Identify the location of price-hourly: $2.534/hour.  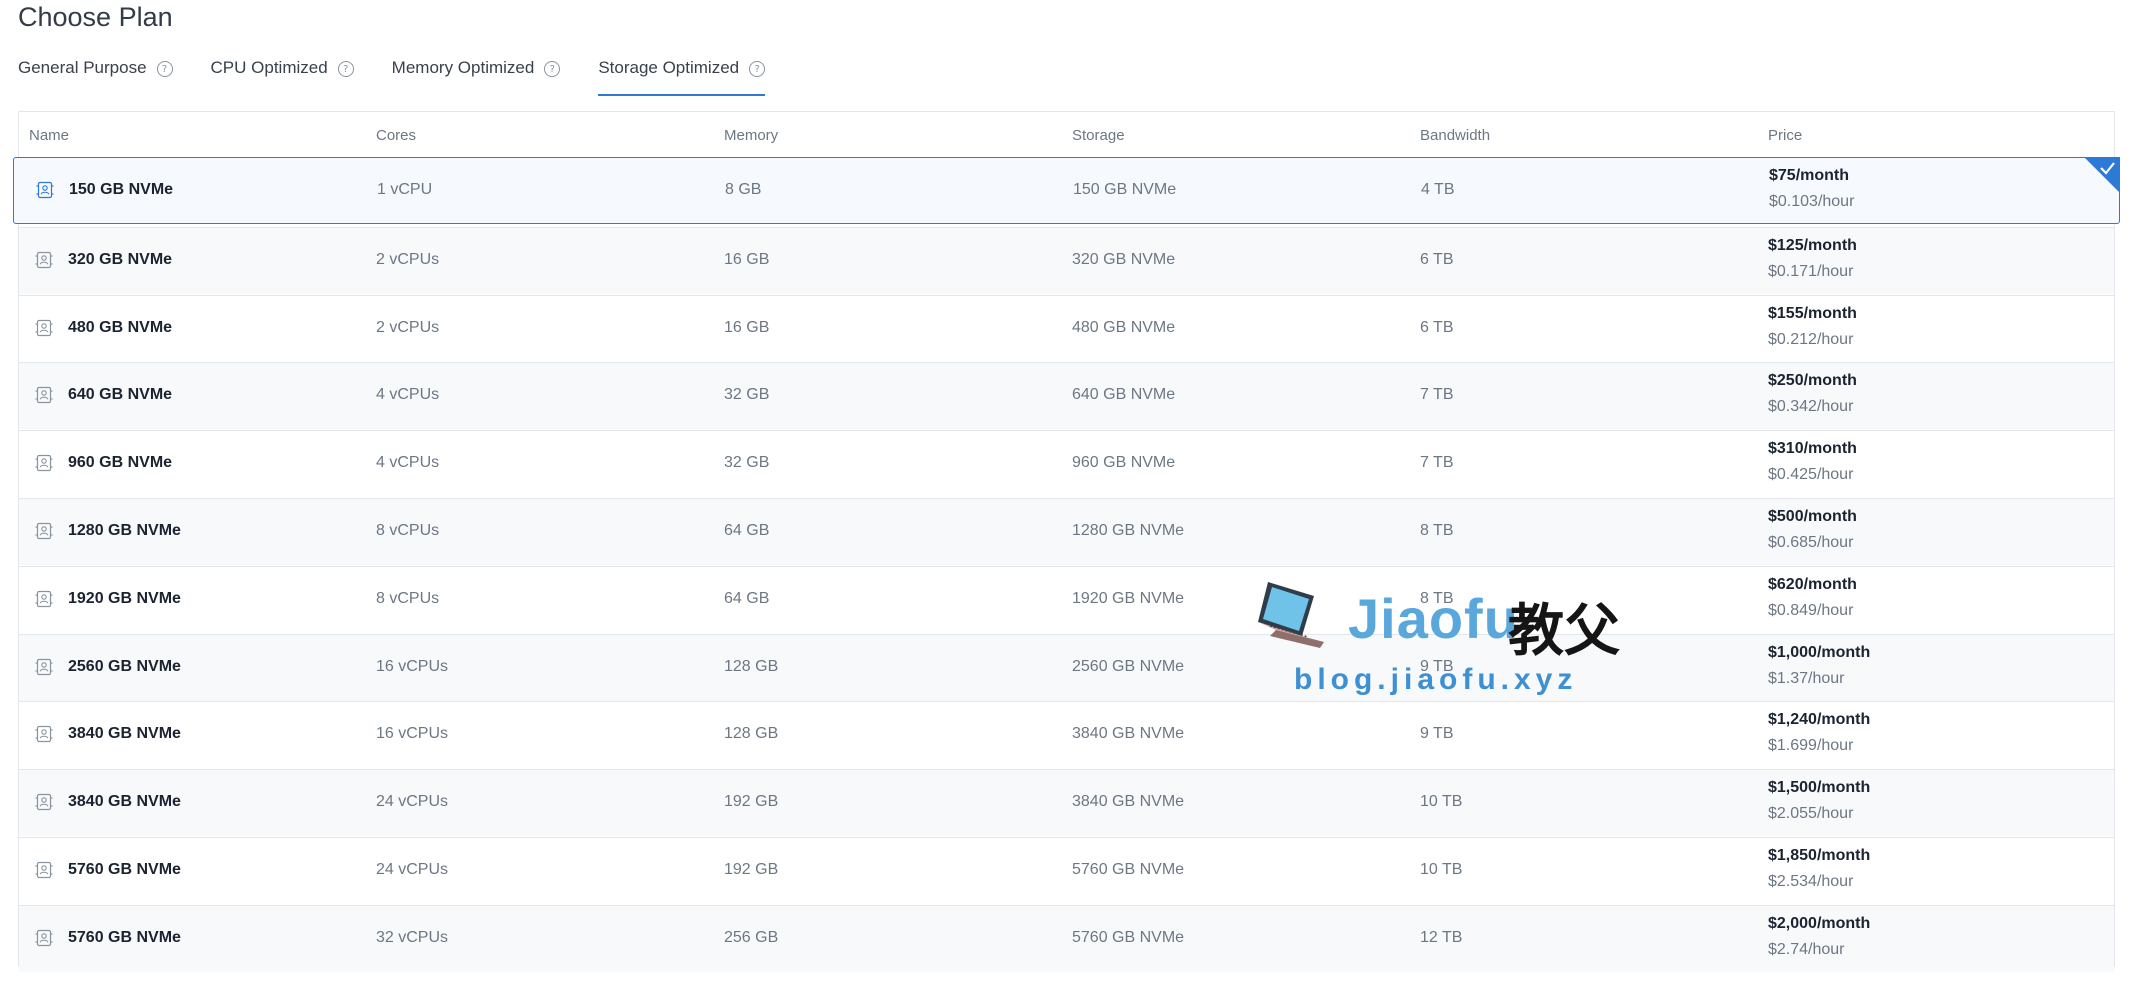
(1811, 881).